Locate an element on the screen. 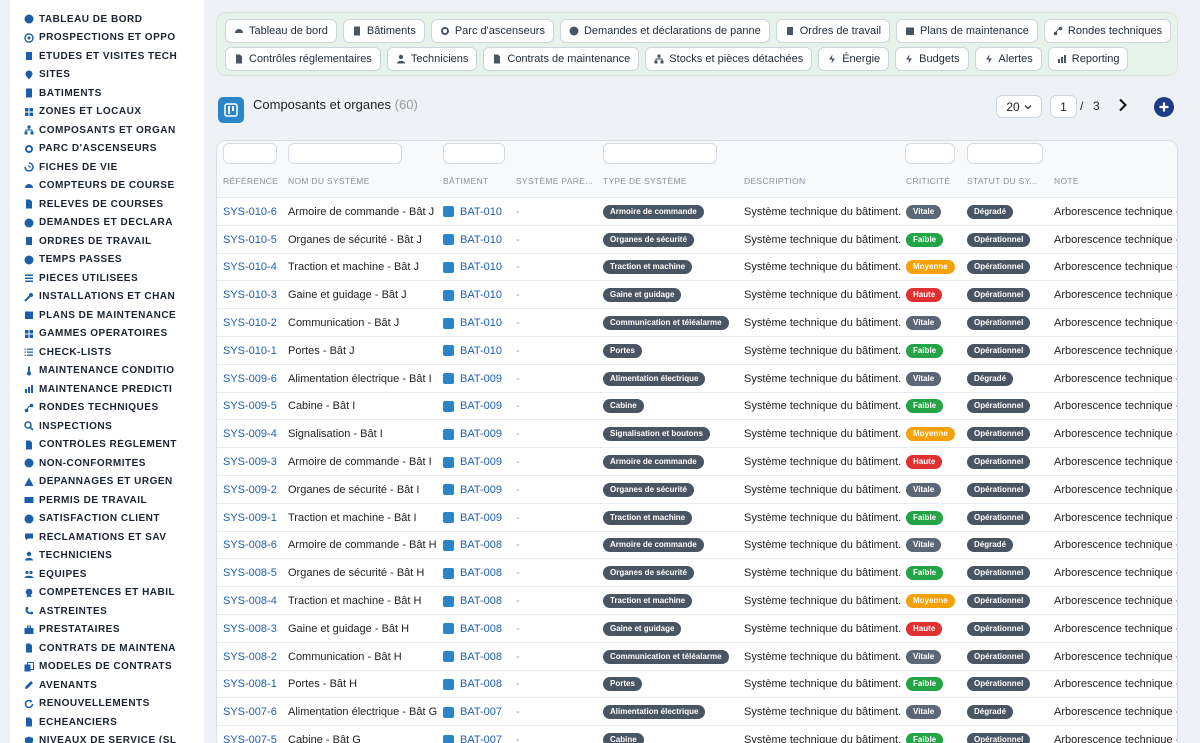  sidebar-item-2: ÉTUDES ET VISITES TECH is located at coordinates (107, 56).